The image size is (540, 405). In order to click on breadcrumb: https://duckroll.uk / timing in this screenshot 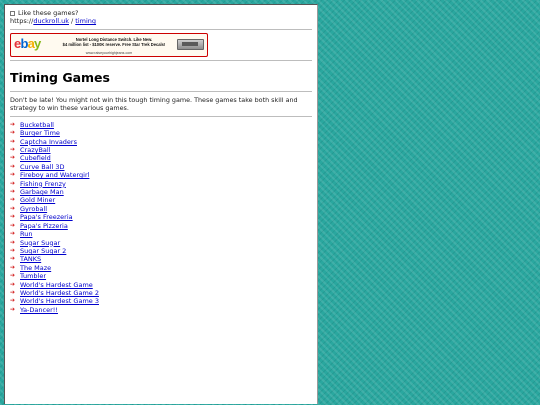, I will do `click(161, 21)`.